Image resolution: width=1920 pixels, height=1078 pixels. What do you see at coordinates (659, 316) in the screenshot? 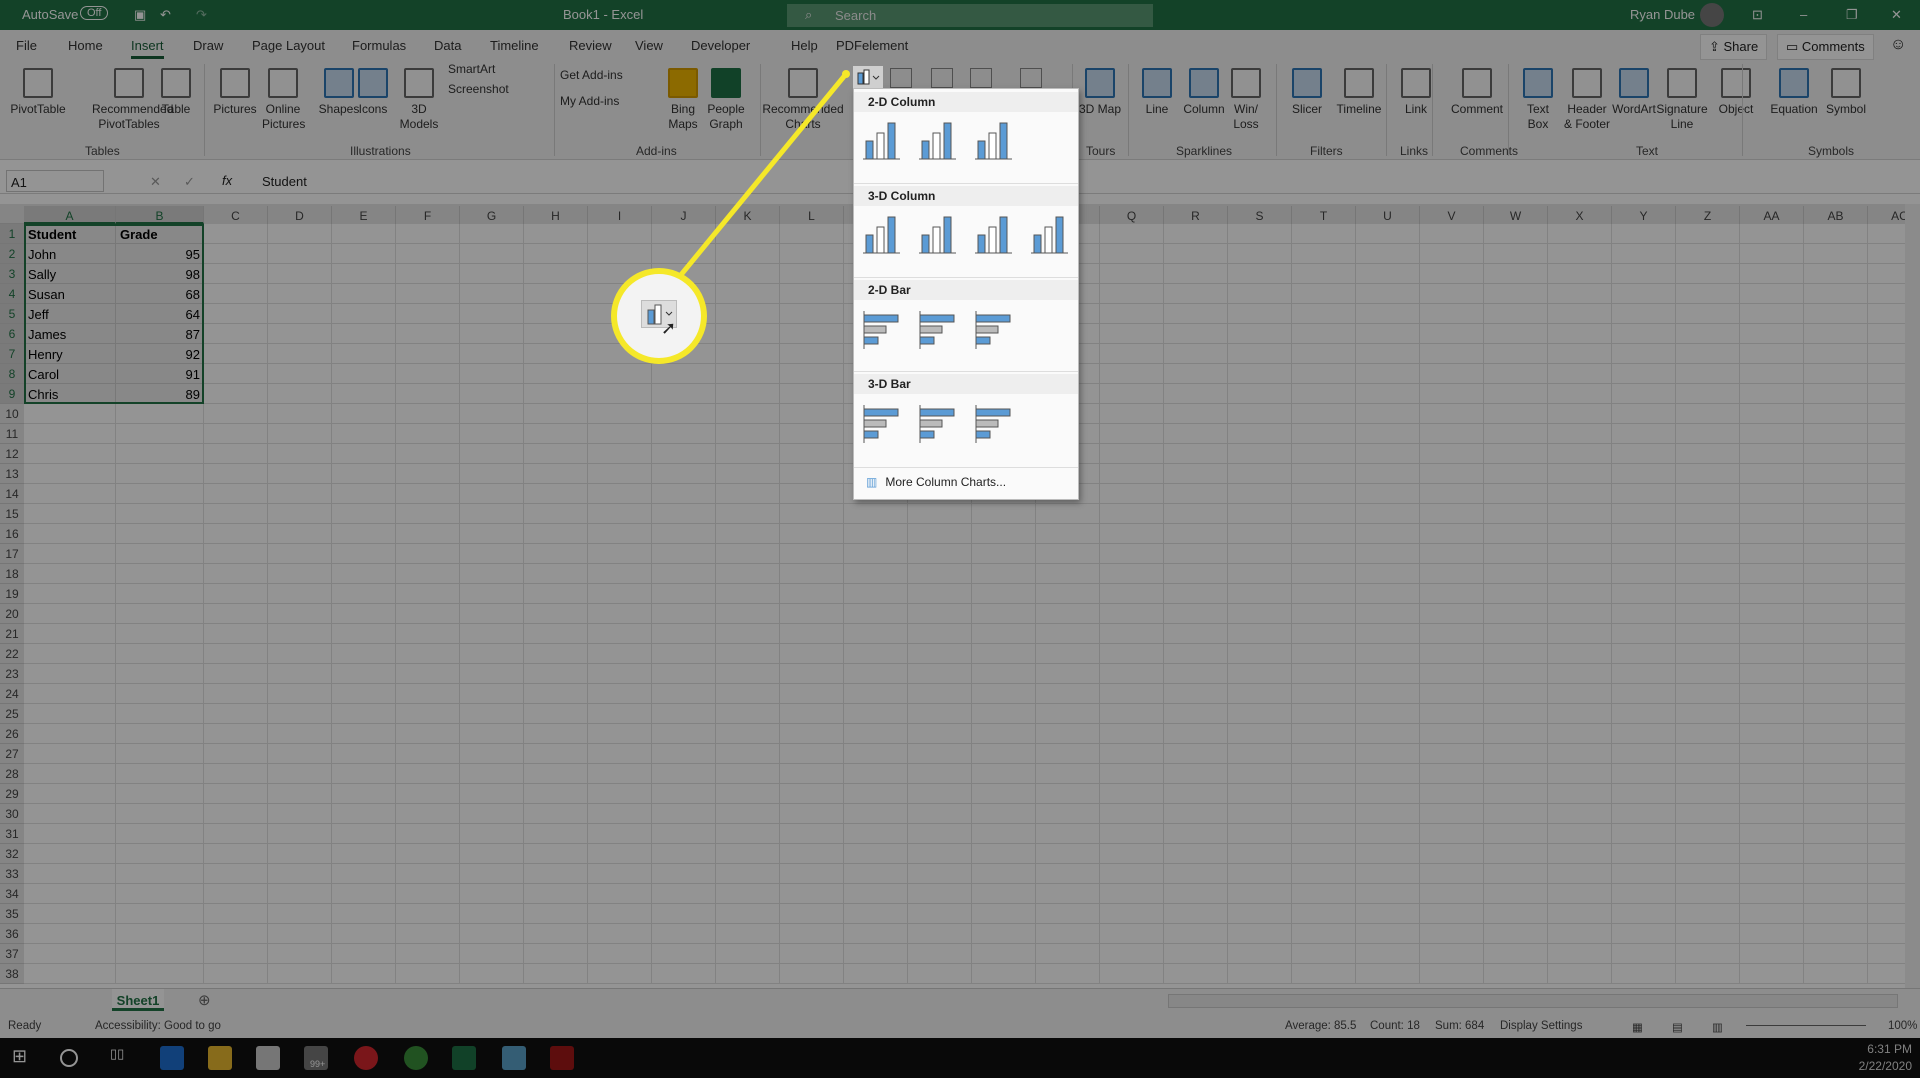
I see `spotlight-callout: ➚` at bounding box center [659, 316].